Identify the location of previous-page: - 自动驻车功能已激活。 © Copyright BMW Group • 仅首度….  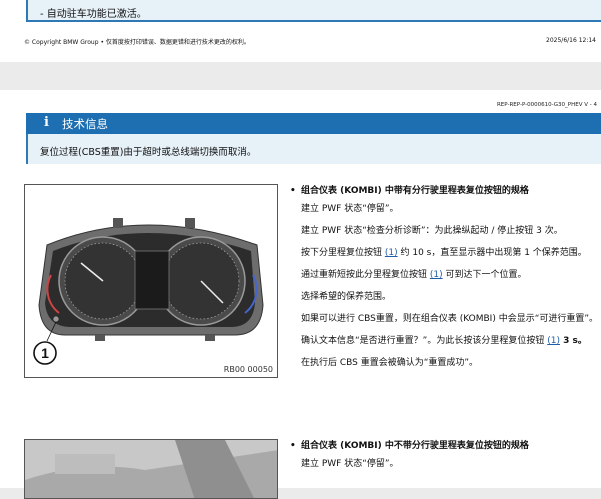
(300, 31).